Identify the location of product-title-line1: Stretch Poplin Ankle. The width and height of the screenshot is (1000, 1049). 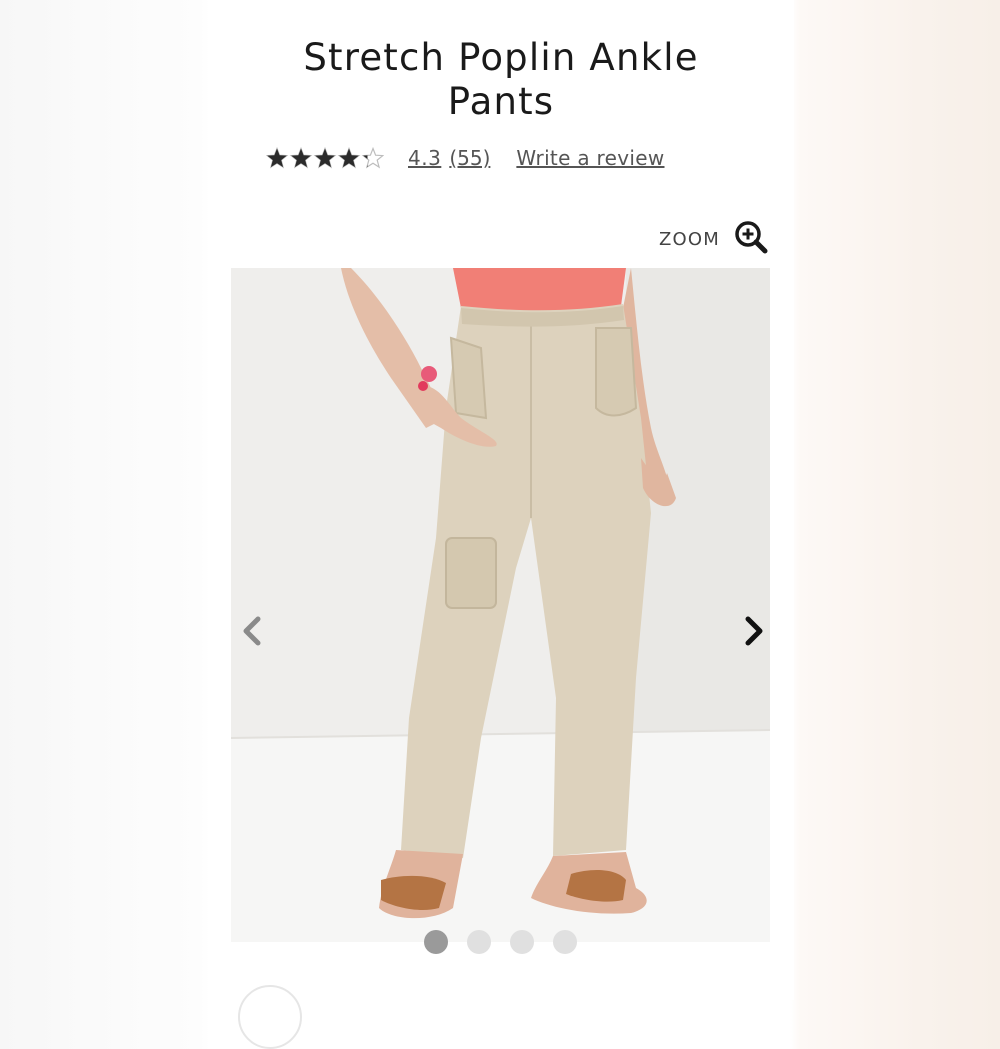
(501, 57).